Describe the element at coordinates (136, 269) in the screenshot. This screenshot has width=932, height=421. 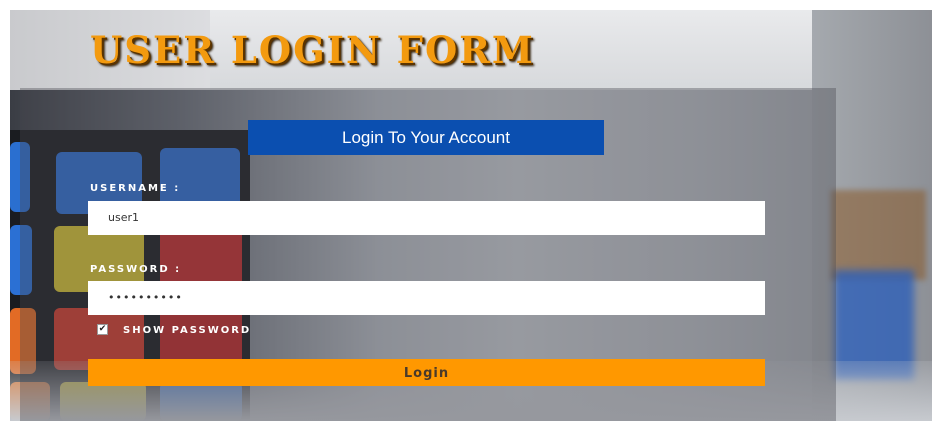
I see `password-label: PASSWORD :` at that location.